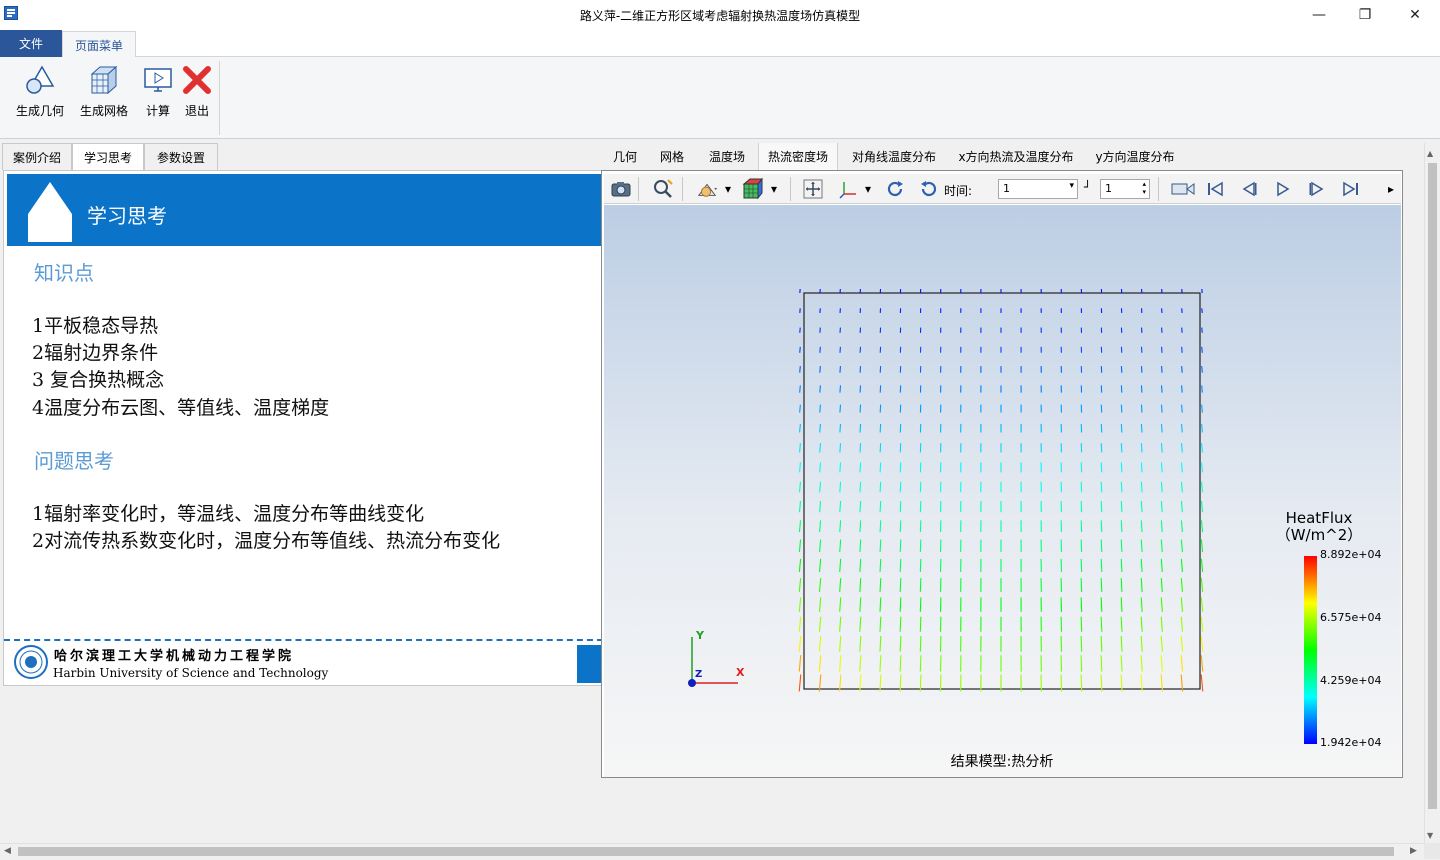  Describe the element at coordinates (1350, 617) in the screenshot. I see `legend-tick: 6.575e+04` at that location.